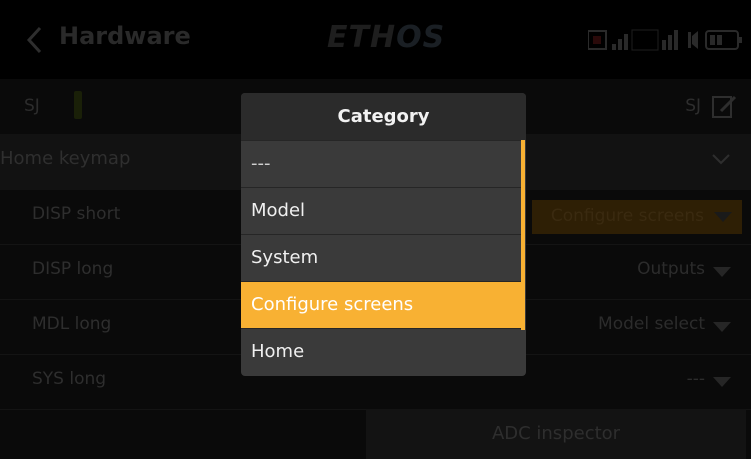  Describe the element at coordinates (597, 40) in the screenshot. I see `record-icon` at that location.